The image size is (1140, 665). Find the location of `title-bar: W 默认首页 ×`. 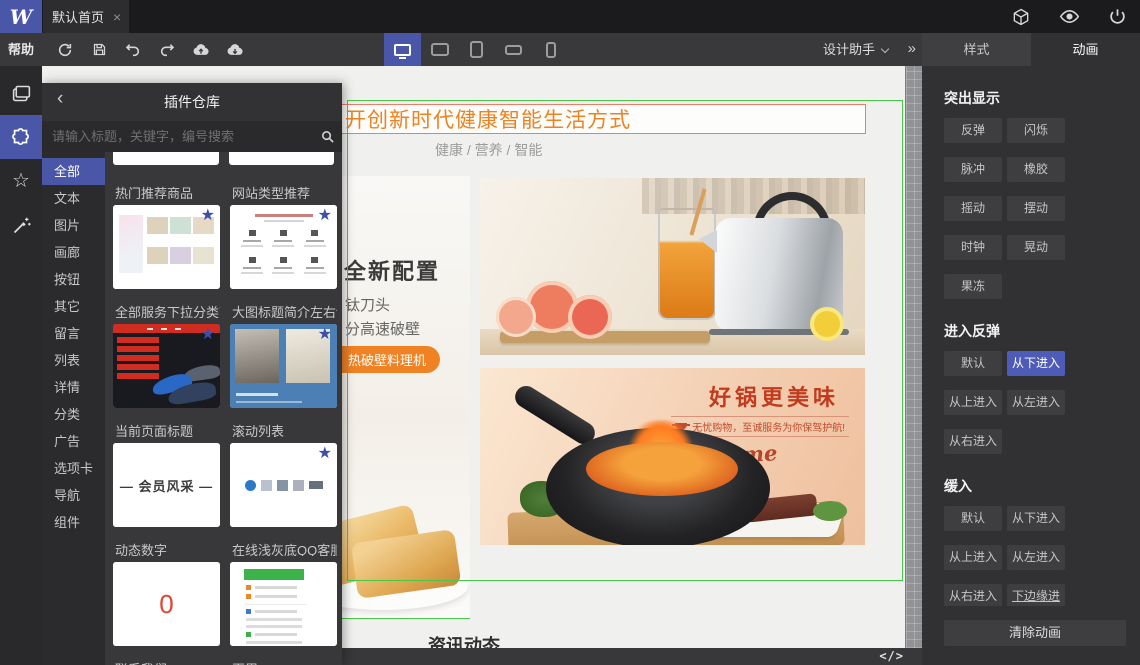

title-bar: W 默认首页 × is located at coordinates (570, 16).